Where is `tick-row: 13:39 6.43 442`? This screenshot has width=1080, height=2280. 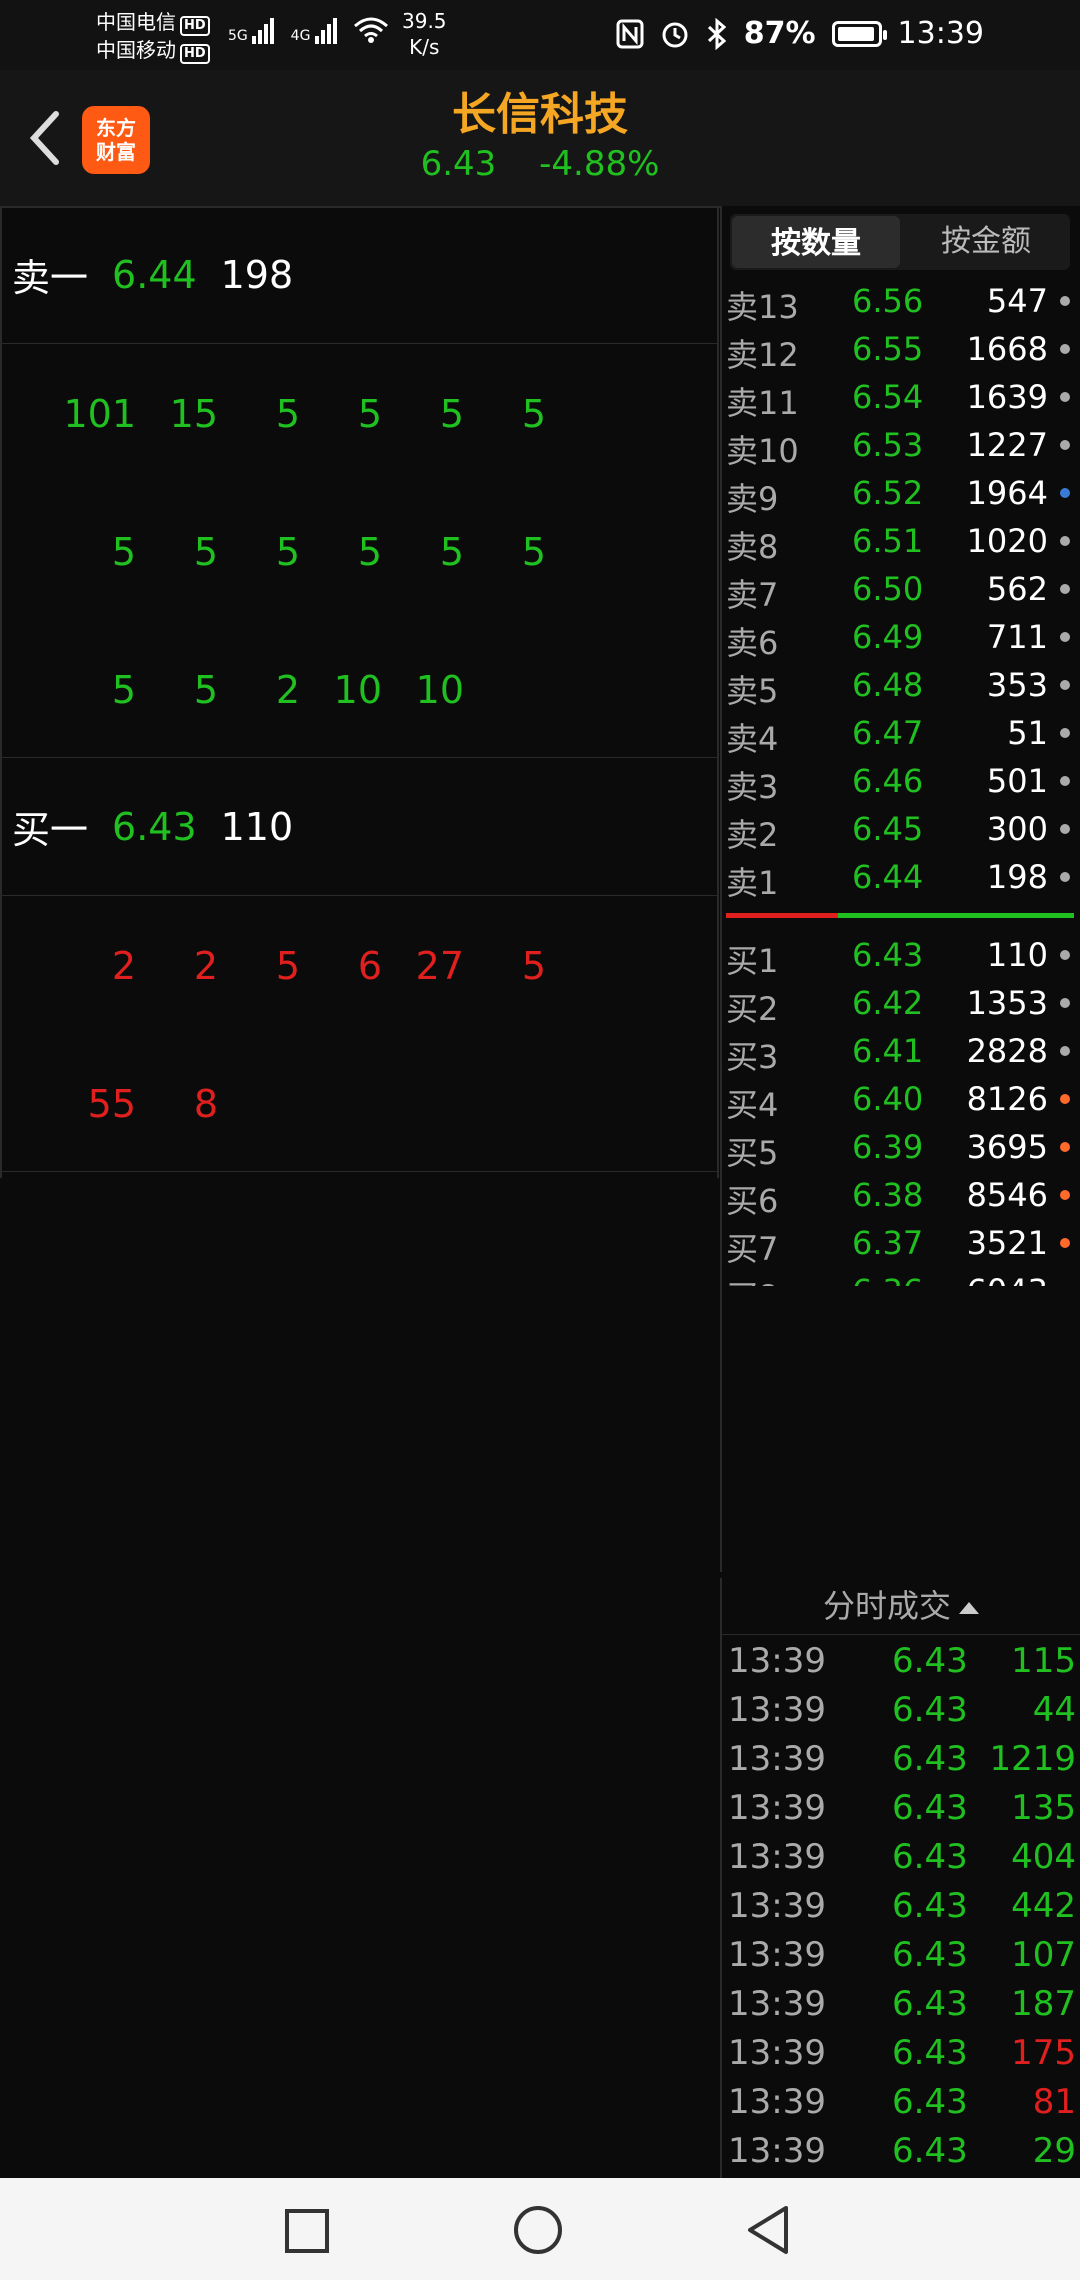
tick-row: 13:39 6.43 442 is located at coordinates (901, 1904).